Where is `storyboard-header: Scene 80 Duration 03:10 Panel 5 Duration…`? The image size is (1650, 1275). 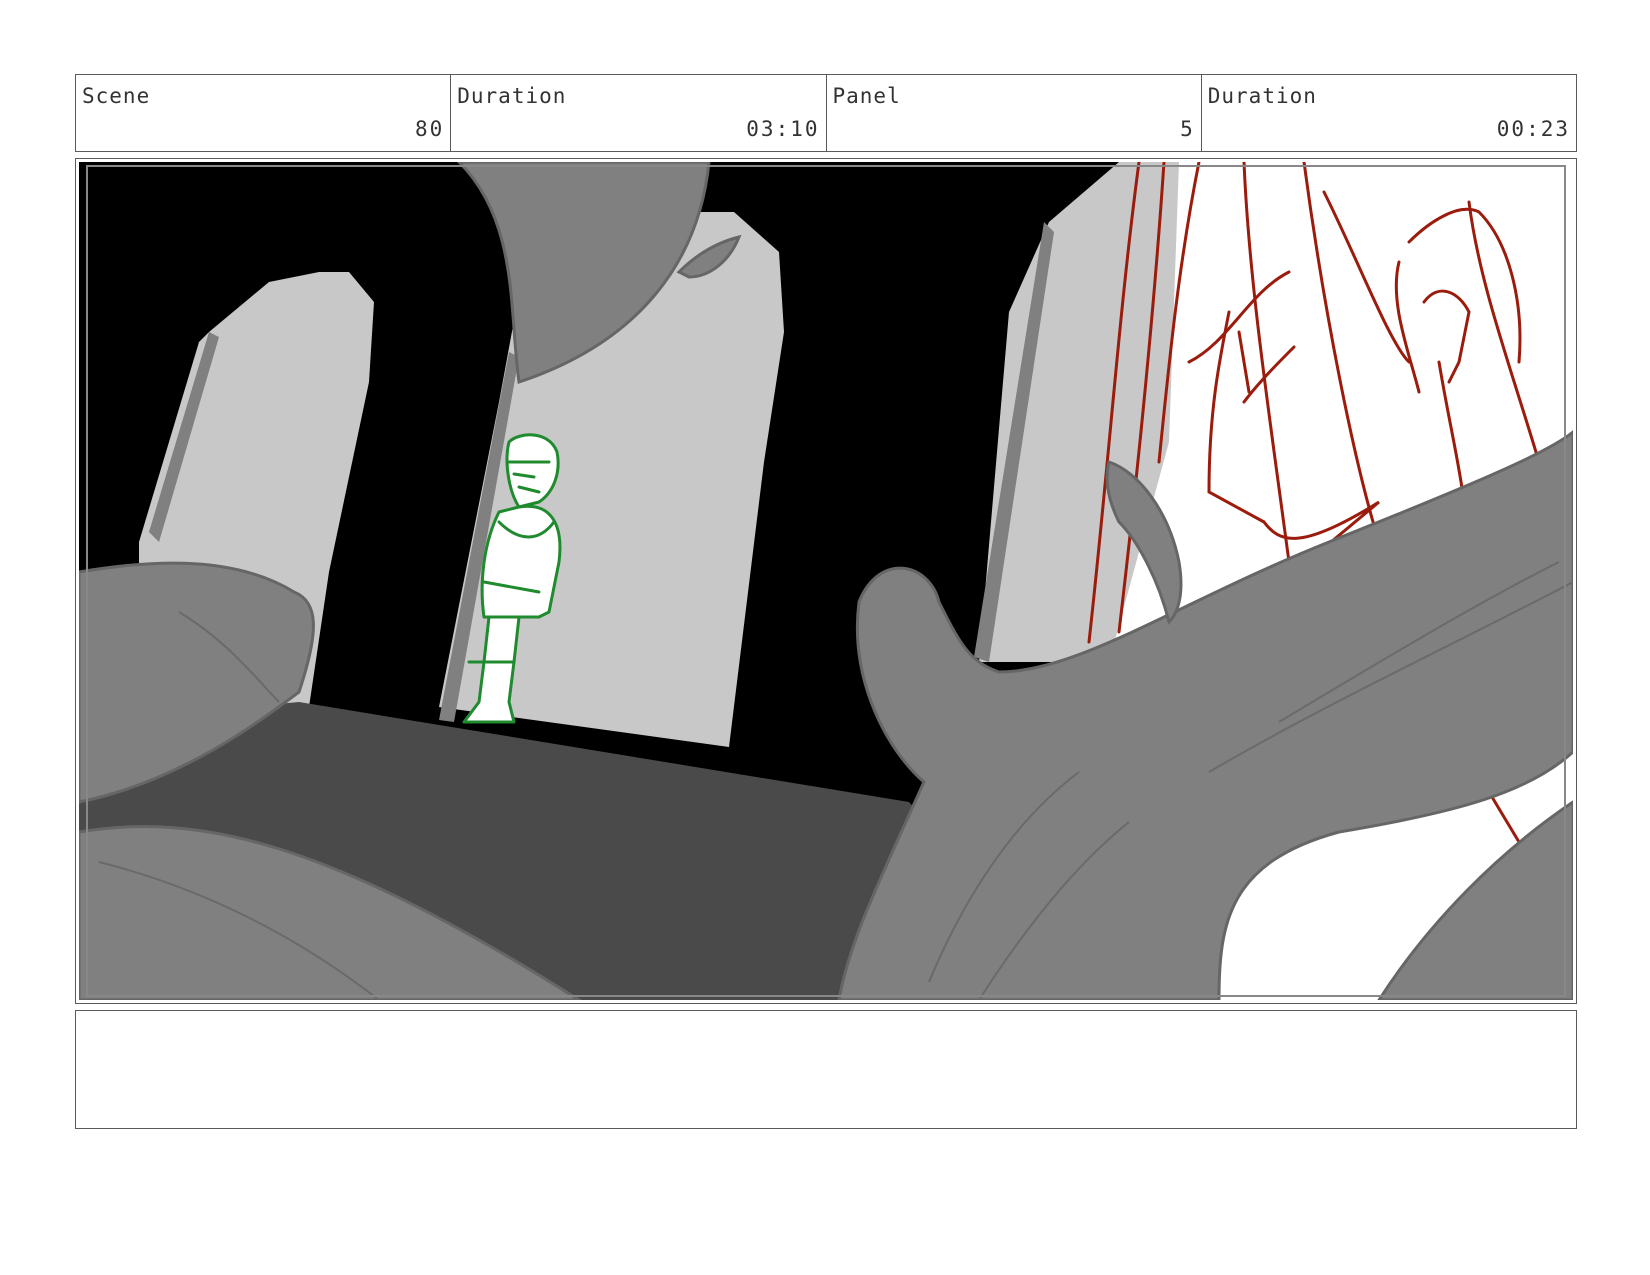
storyboard-header: Scene 80 Duration 03:10 Panel 5 Duration… is located at coordinates (826, 113).